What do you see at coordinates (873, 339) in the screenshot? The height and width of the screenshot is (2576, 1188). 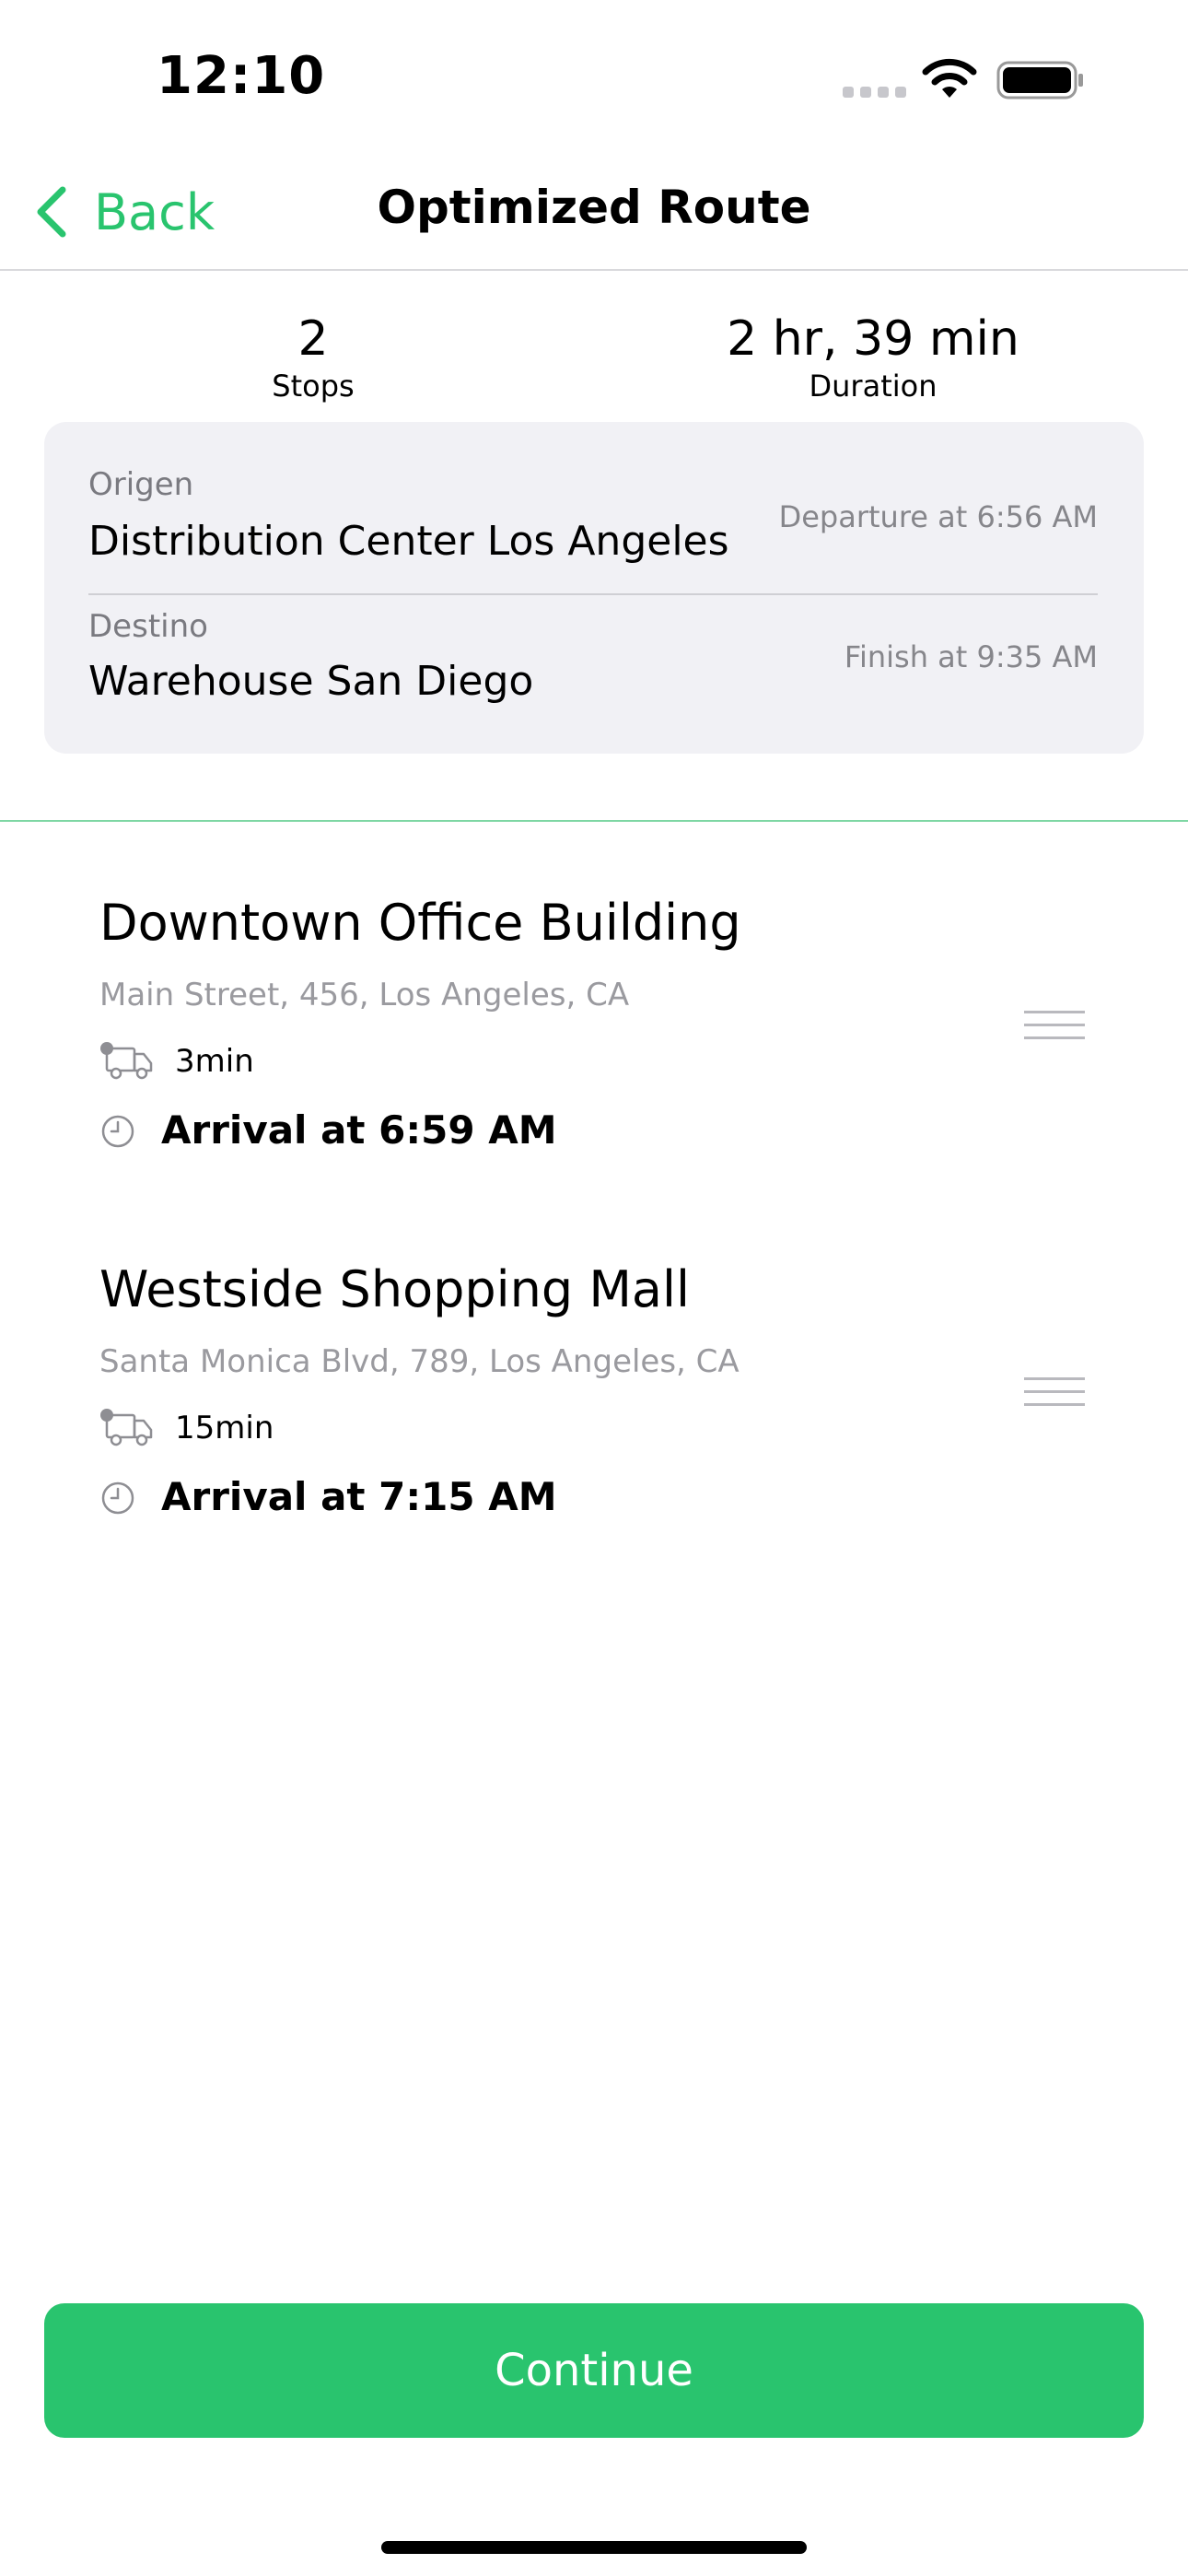 I see `duration-value: 2 hr, 39 min` at bounding box center [873, 339].